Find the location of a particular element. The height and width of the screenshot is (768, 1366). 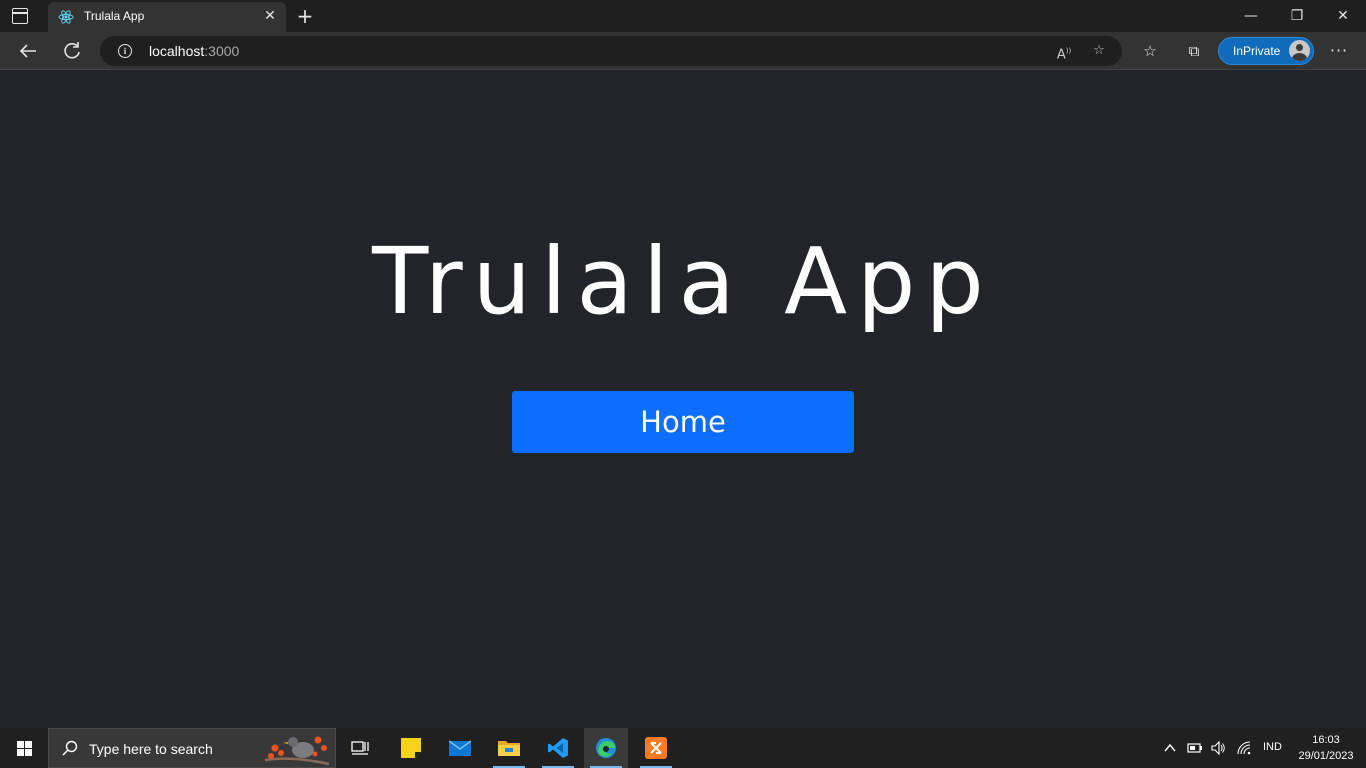

start-button is located at coordinates (24, 748).